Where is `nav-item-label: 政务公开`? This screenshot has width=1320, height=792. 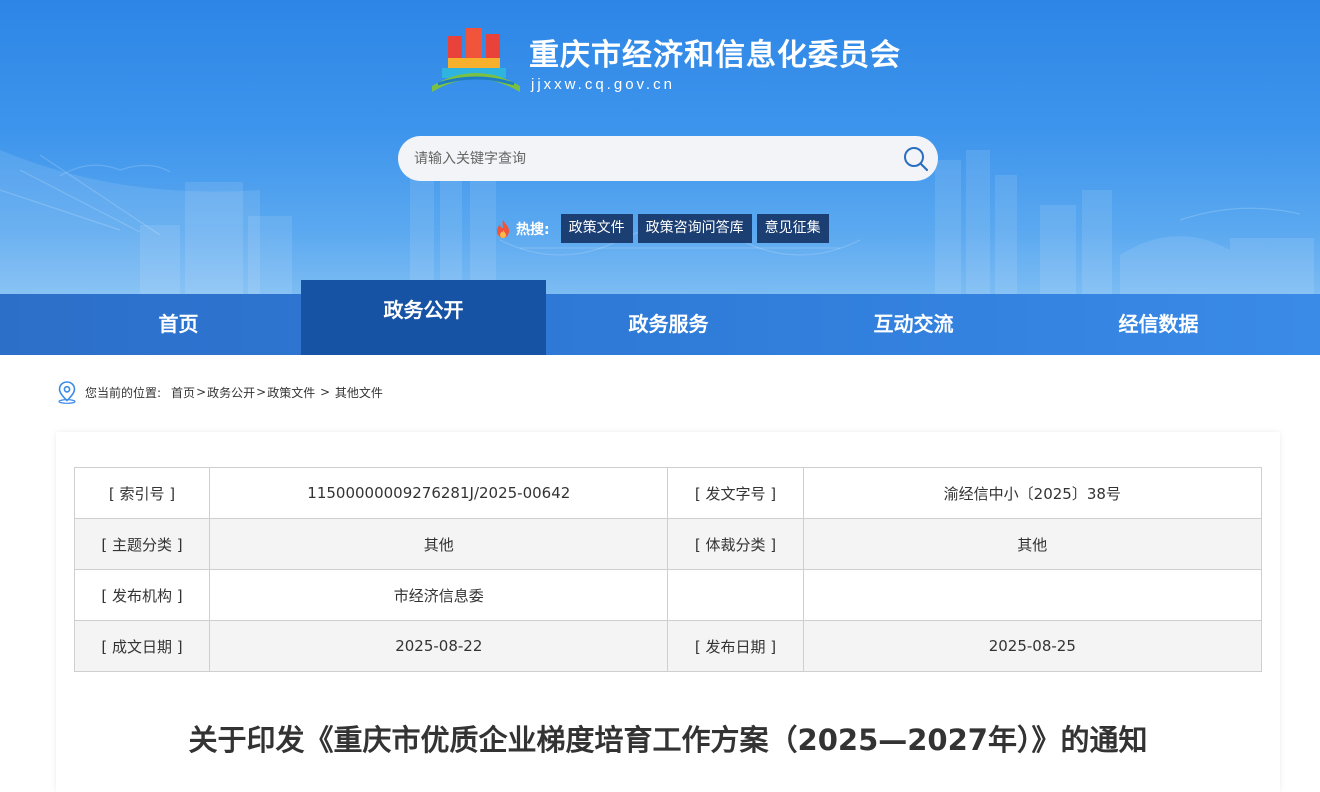 nav-item-label: 政务公开 is located at coordinates (423, 310).